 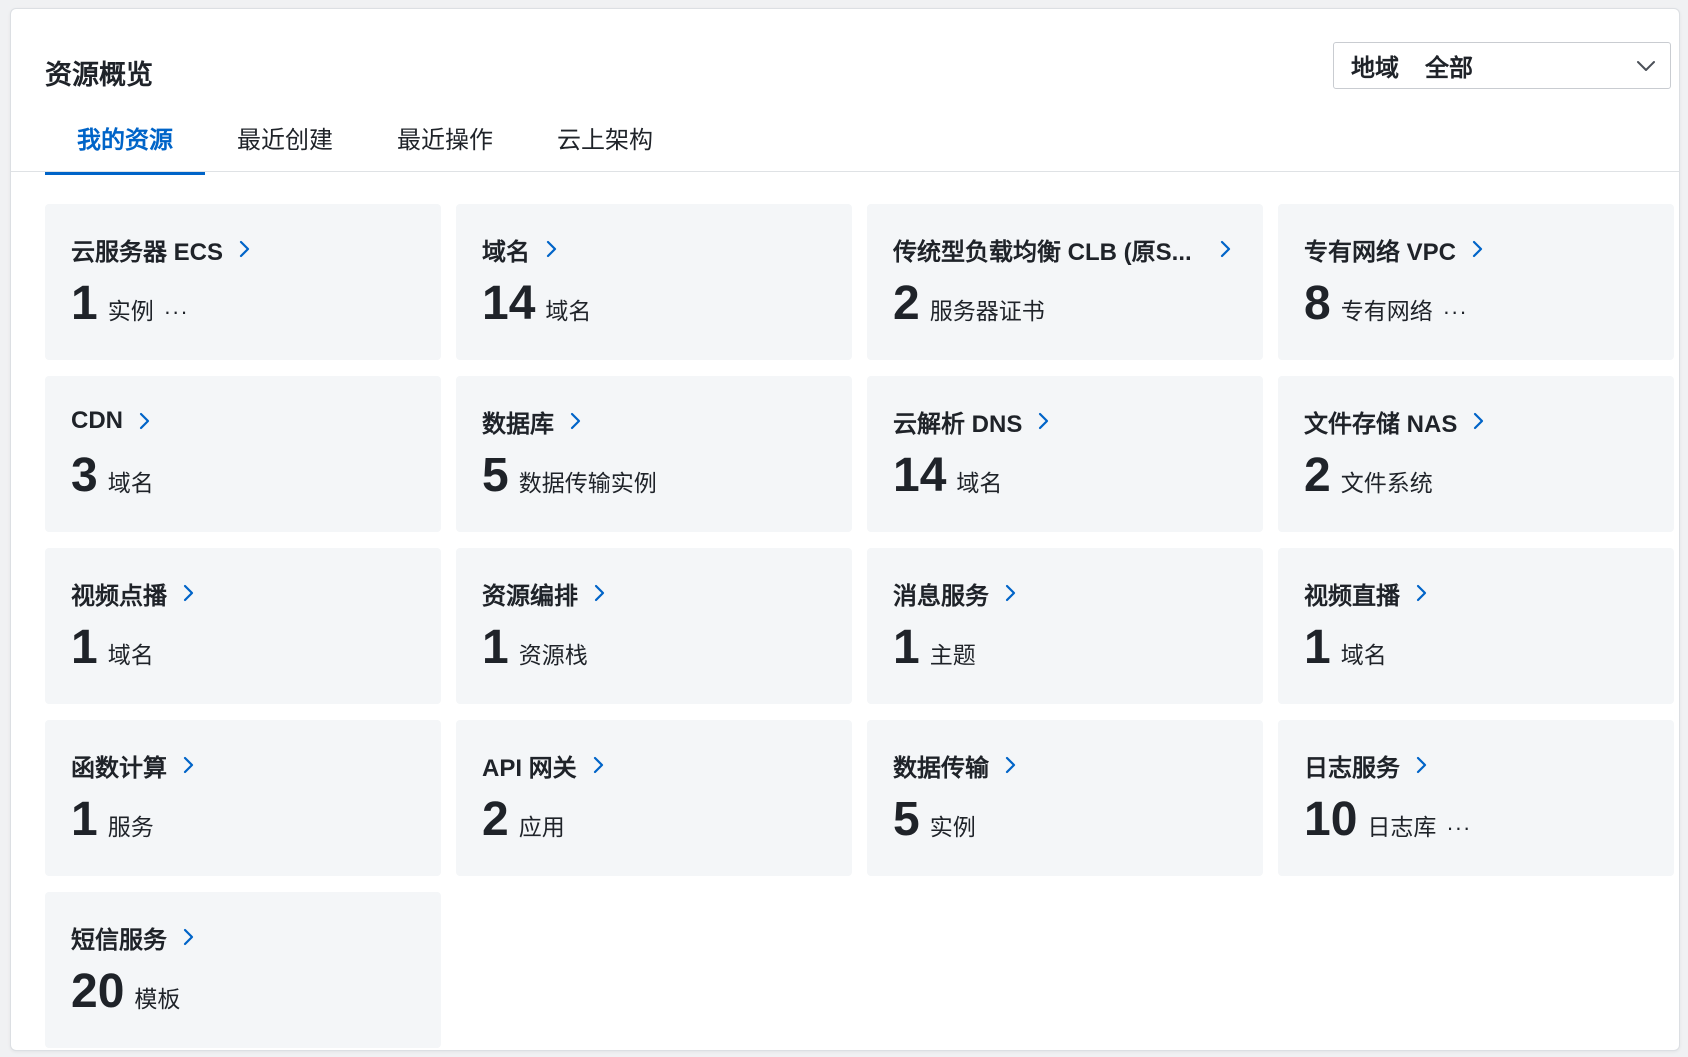 I want to click on resource-unit: 服务, so click(x=130, y=827).